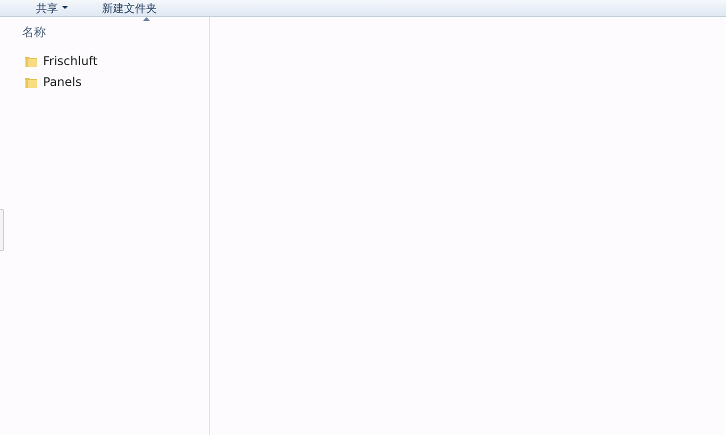  What do you see at coordinates (52, 8) in the screenshot?
I see `toolbar-button: 共享` at bounding box center [52, 8].